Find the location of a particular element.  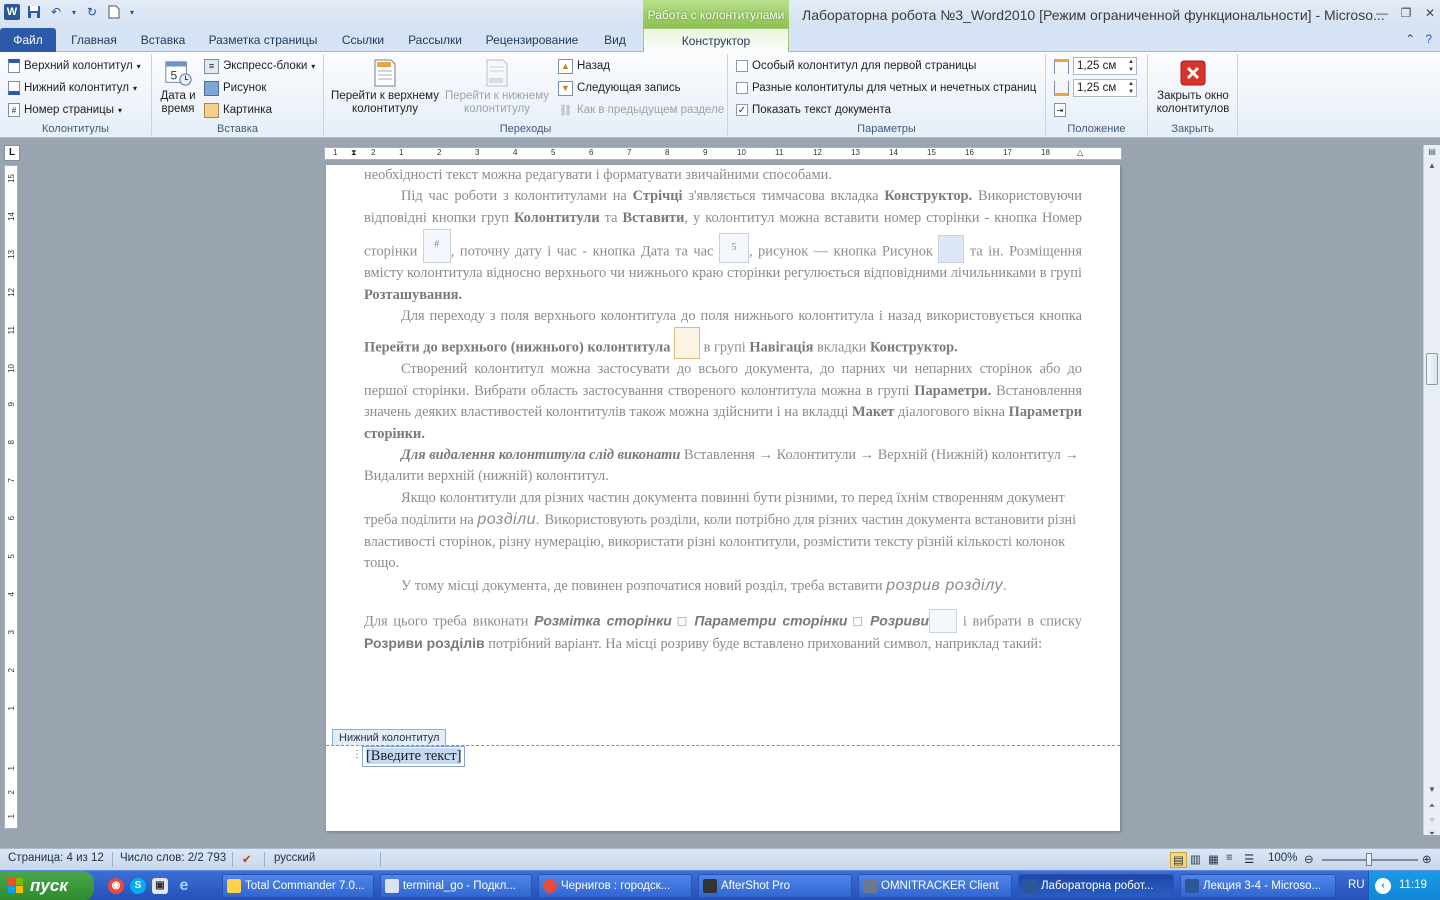

first-page-checkbox is located at coordinates (742, 66).